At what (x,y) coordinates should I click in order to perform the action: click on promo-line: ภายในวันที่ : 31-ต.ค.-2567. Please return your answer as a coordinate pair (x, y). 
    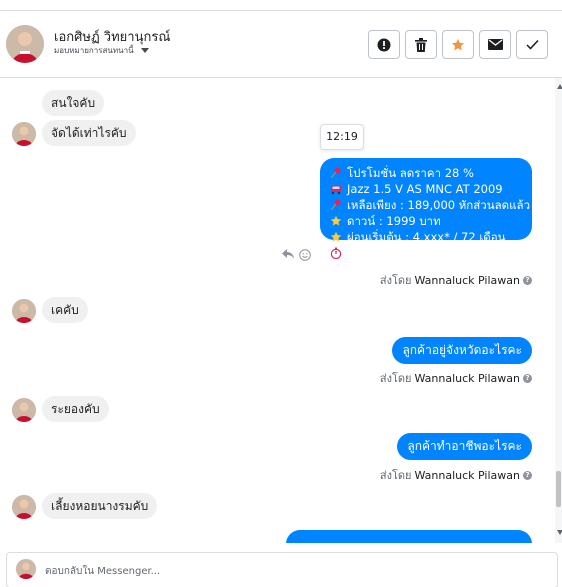
    Looking at the image, I should click on (426, 253).